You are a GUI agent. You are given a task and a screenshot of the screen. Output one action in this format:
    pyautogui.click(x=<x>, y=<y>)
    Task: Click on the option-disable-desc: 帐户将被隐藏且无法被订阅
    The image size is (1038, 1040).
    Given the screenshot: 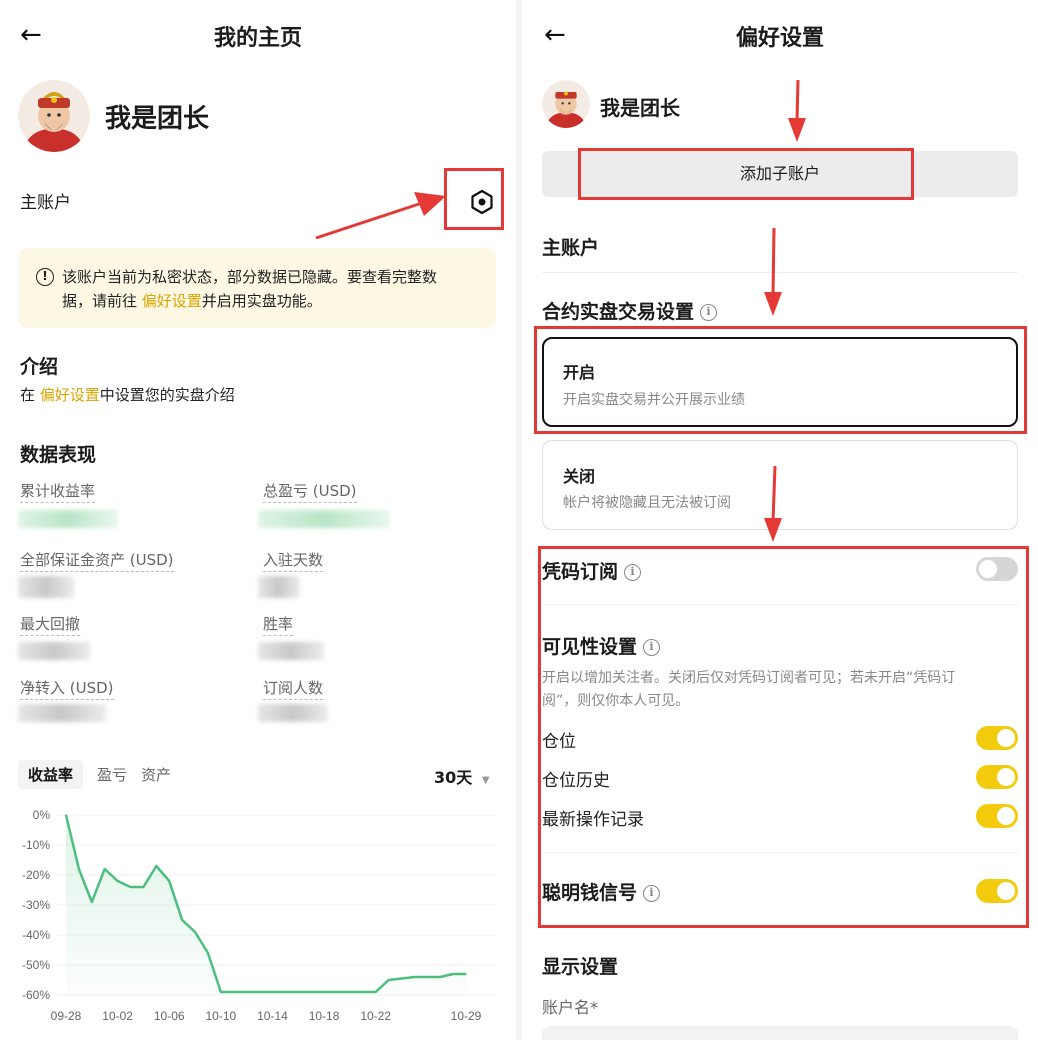 What is the action you would take?
    pyautogui.click(x=647, y=503)
    